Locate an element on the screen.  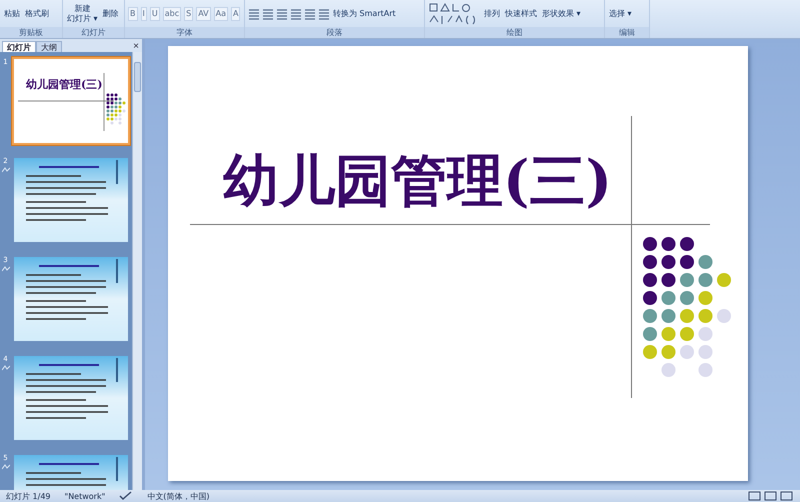
view-buttons-icon is located at coordinates (771, 496).